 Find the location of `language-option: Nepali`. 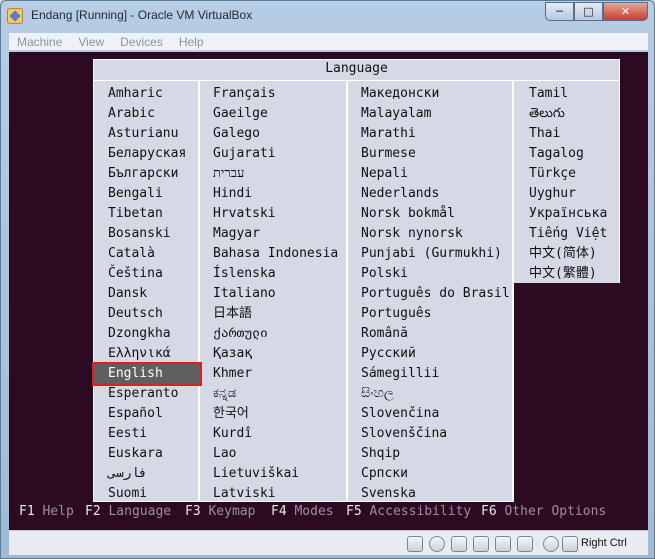

language-option: Nepali is located at coordinates (384, 174).